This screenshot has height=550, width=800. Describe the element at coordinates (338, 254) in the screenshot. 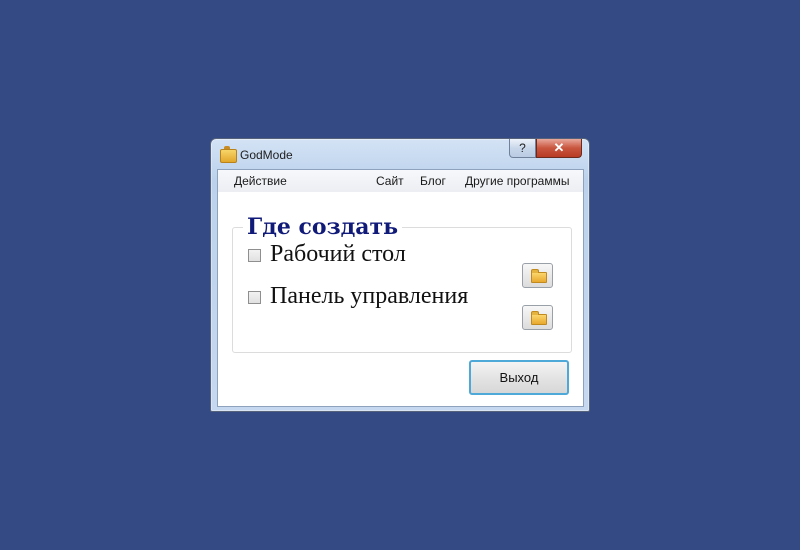

I see `desktop-option-label: Рабочий стол` at that location.